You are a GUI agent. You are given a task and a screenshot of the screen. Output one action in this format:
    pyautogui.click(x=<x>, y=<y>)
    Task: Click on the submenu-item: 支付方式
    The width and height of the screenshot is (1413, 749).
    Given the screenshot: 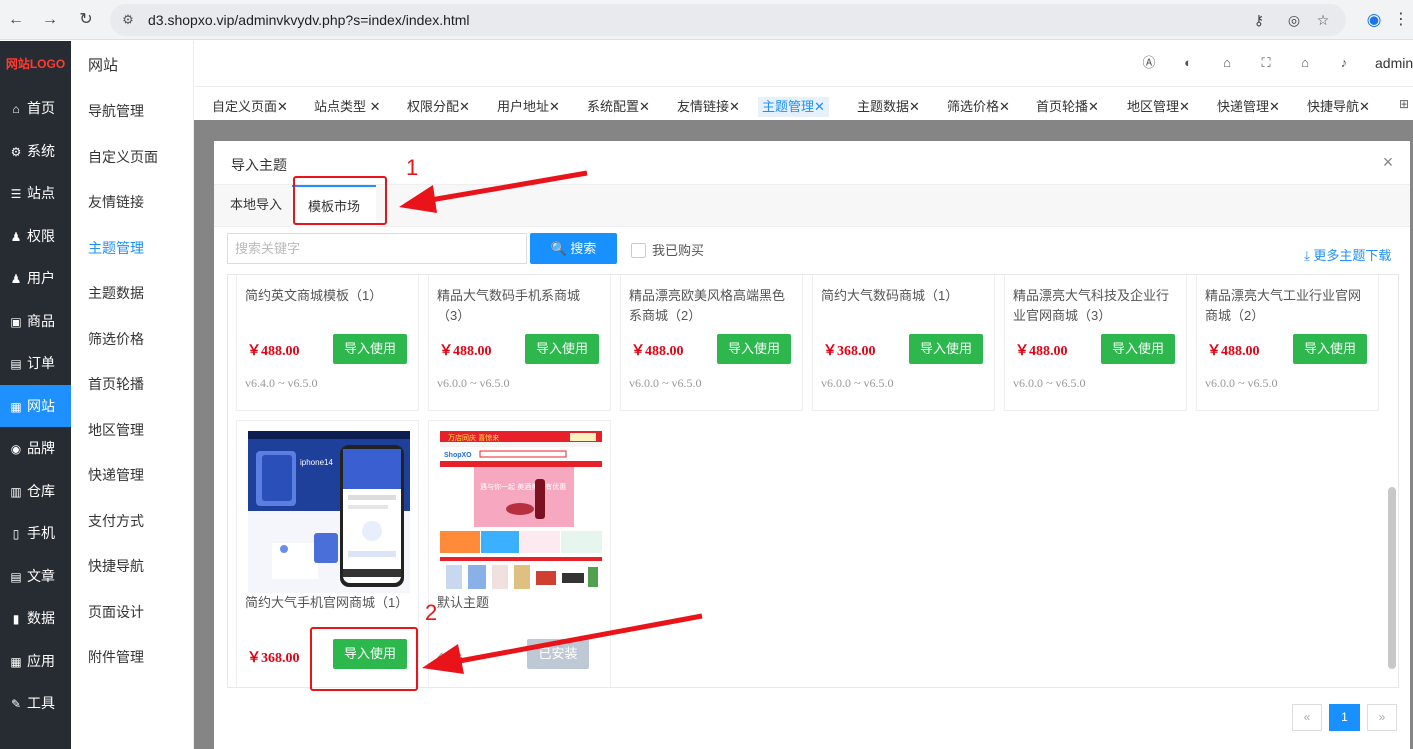 What is the action you would take?
    pyautogui.click(x=116, y=521)
    